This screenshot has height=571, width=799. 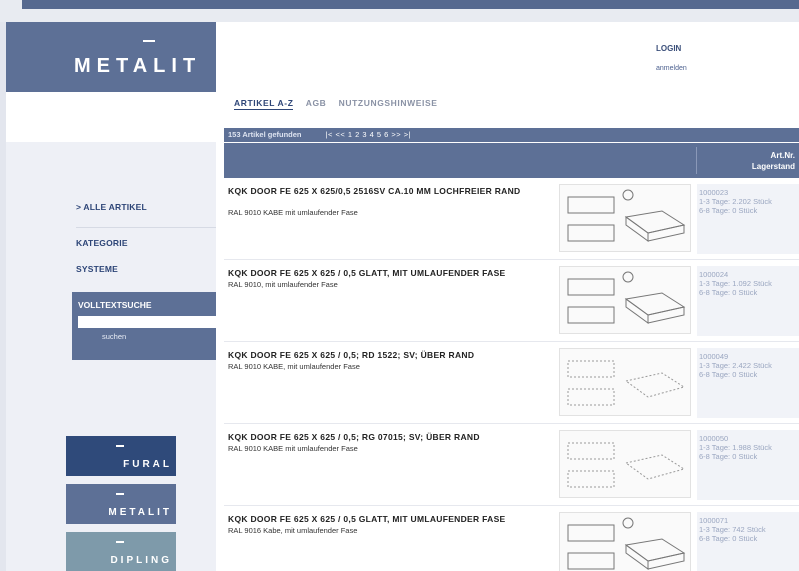 What do you see at coordinates (97, 269) in the screenshot?
I see `sidebar-item-systems: SYSTEME` at bounding box center [97, 269].